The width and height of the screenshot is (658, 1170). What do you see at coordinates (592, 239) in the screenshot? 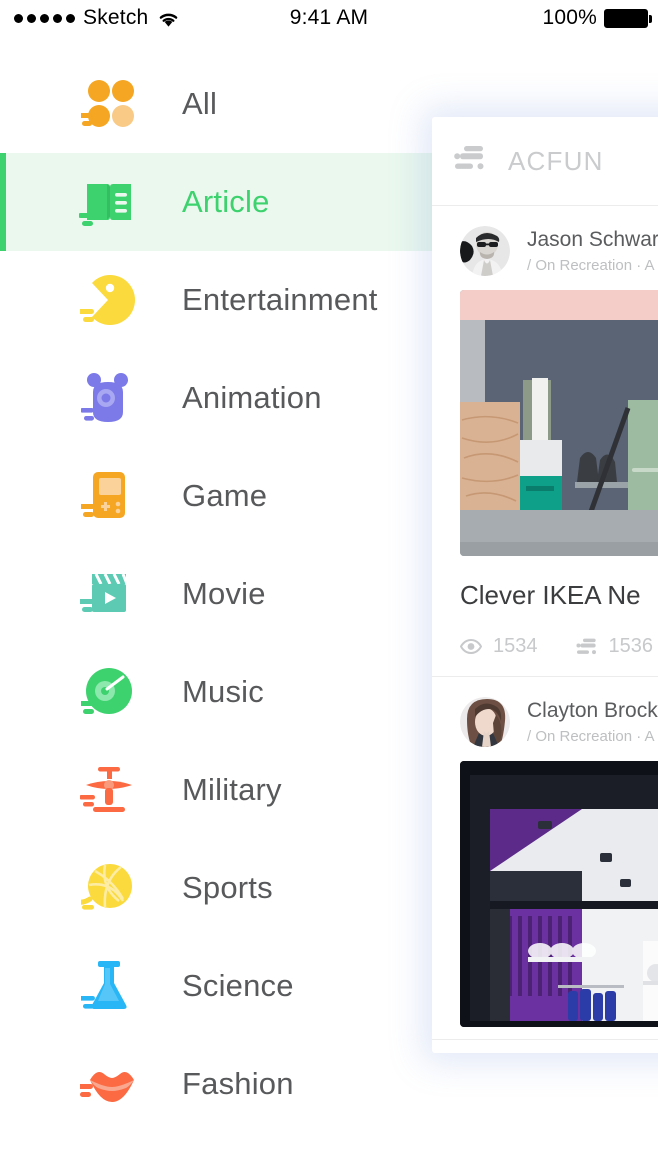
I see `author-name: Jason Schwar` at bounding box center [592, 239].